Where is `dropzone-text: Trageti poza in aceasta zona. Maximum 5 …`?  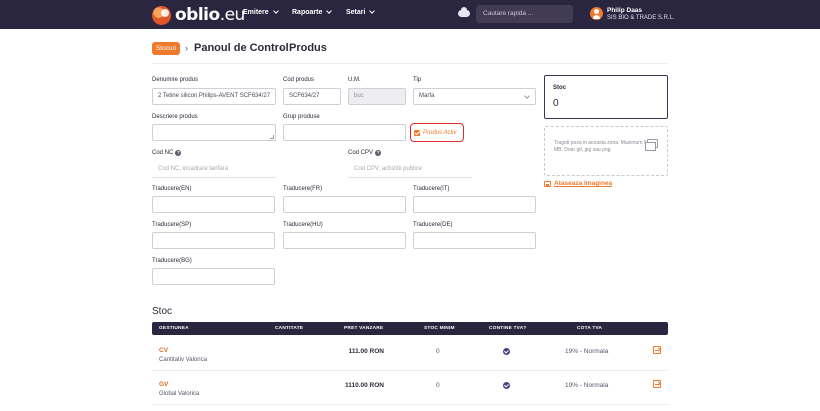
dropzone-text: Trageti poza in aceasta zona. Maximum 5 … is located at coordinates (600, 146).